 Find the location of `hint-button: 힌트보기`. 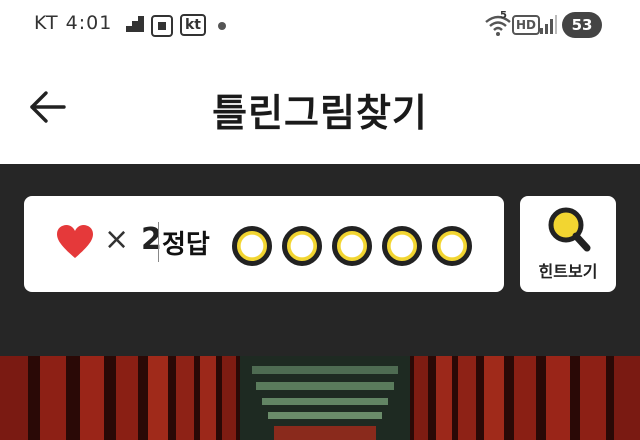

hint-button: 힌트보기 is located at coordinates (568, 244).